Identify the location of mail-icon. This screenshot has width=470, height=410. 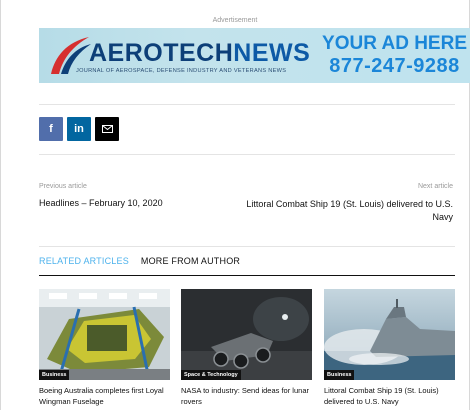
(107, 129).